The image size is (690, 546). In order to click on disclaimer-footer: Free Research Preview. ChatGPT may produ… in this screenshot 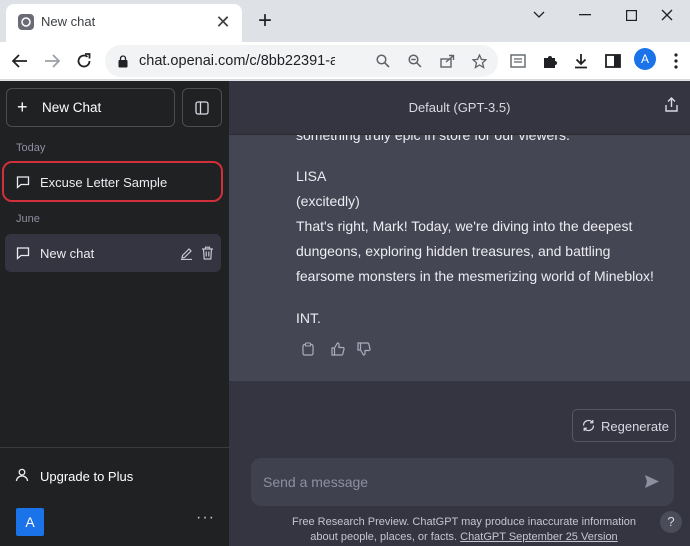, I will do `click(464, 530)`.